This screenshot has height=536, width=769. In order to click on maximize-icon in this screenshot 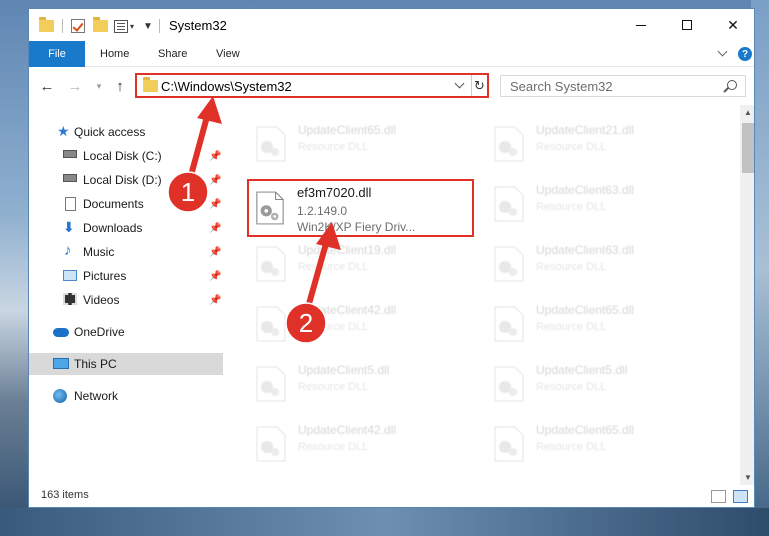, I will do `click(687, 25)`.